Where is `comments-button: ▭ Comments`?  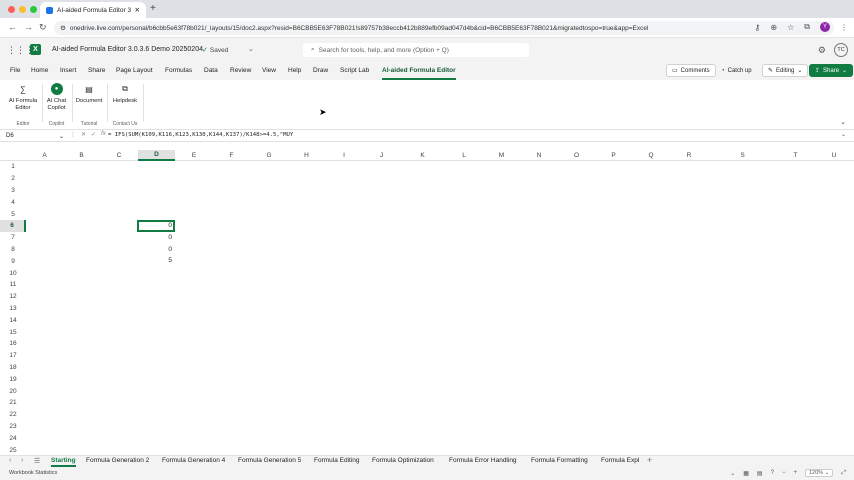 comments-button: ▭ Comments is located at coordinates (691, 70).